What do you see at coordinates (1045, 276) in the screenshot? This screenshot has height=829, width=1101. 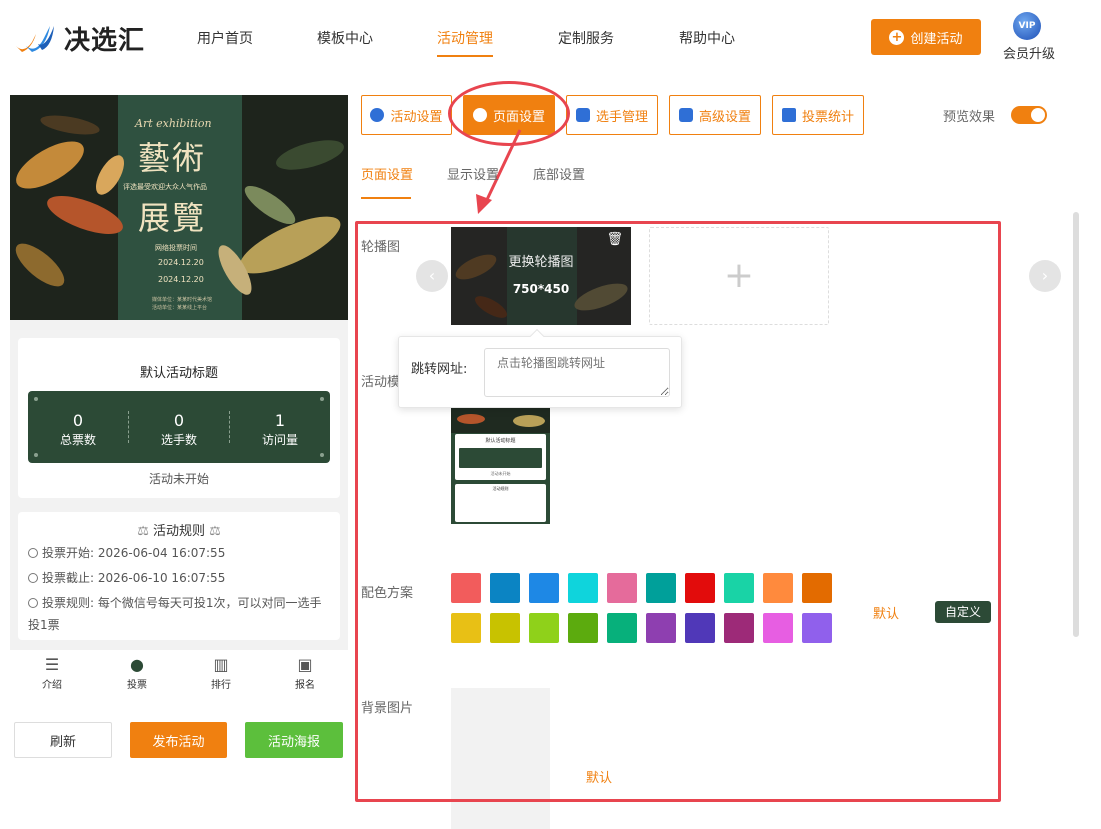 I see `carousel-next-button: ›` at bounding box center [1045, 276].